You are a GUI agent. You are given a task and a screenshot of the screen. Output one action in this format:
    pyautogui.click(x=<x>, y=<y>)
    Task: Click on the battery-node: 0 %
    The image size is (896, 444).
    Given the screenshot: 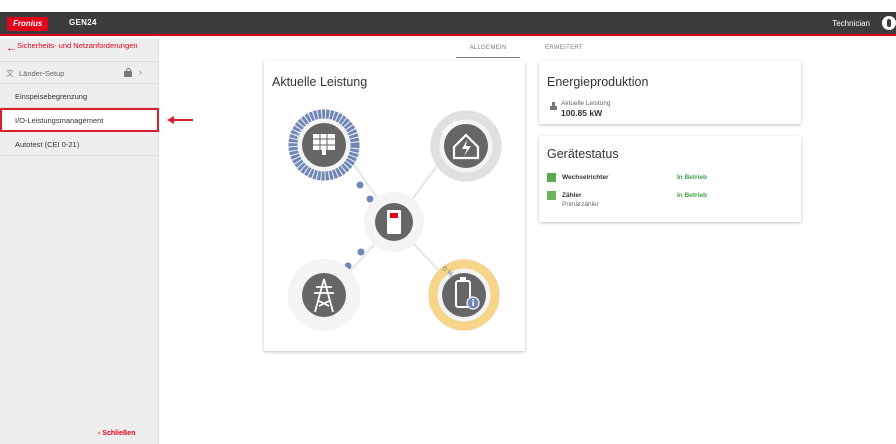 What is the action you would take?
    pyautogui.click(x=464, y=295)
    